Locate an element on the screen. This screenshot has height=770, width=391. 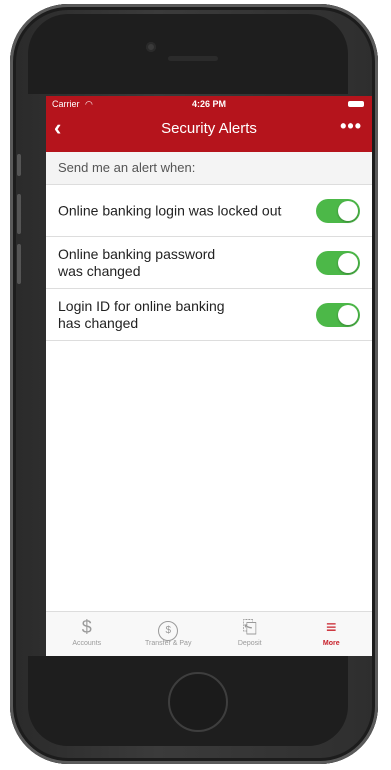
tab-label: Transfer & Pay is located at coordinates (168, 643).